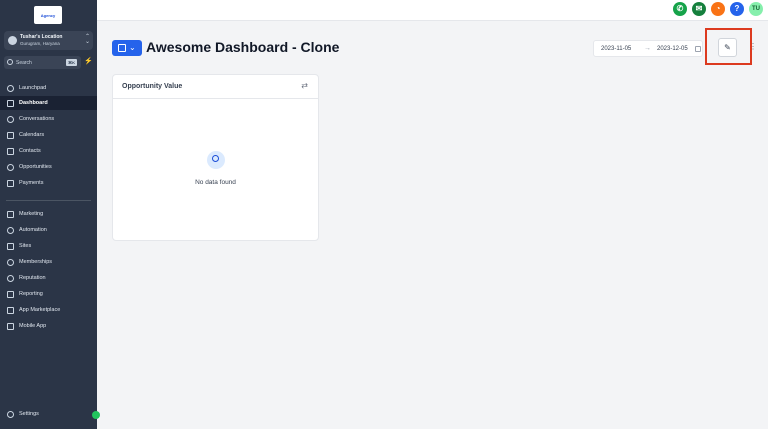 The width and height of the screenshot is (768, 429). I want to click on search-icon, so click(10, 62).